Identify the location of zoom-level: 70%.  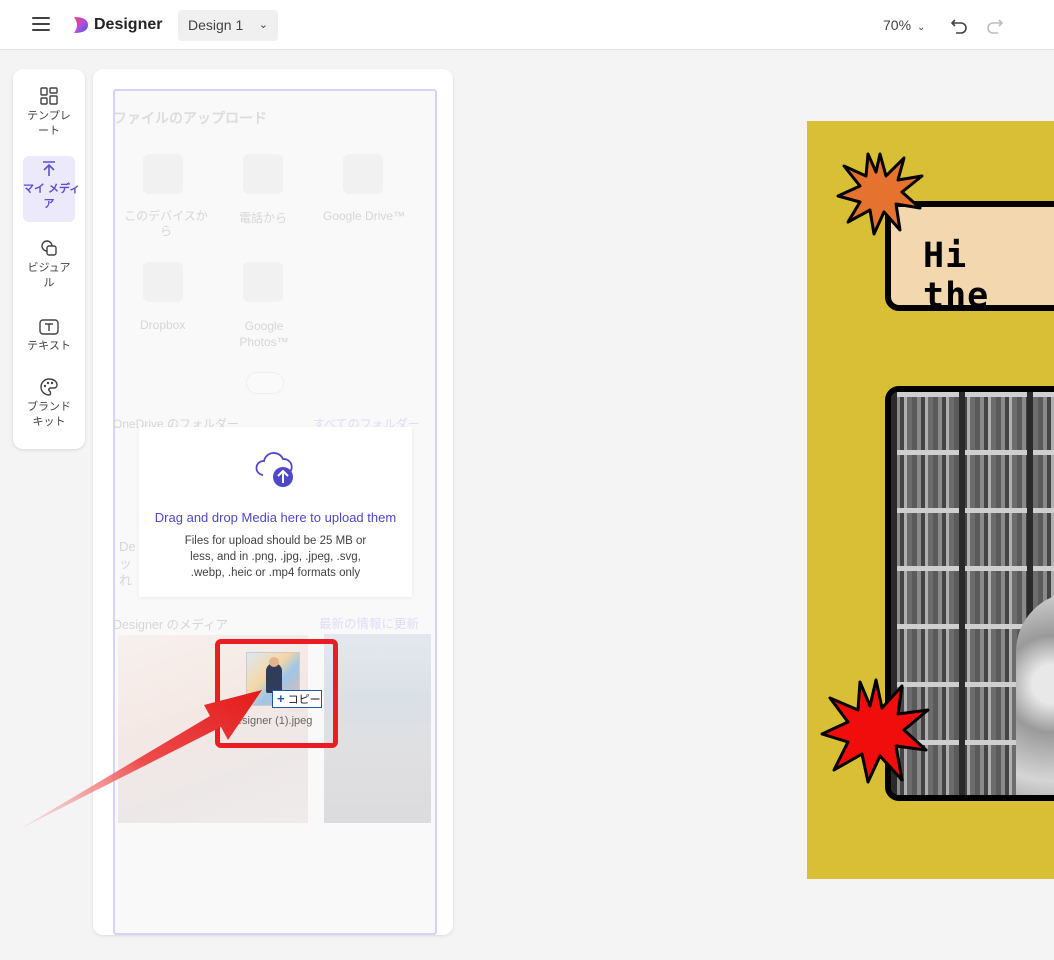
(897, 25).